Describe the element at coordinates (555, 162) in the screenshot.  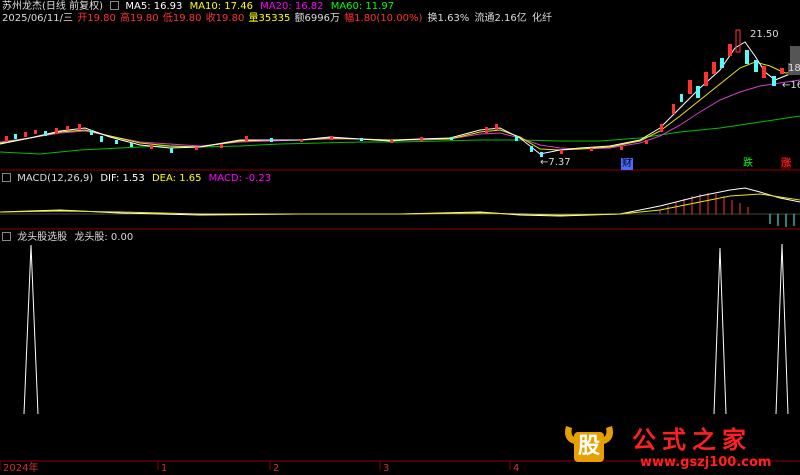
I see `low-price-label: ←7.37` at that location.